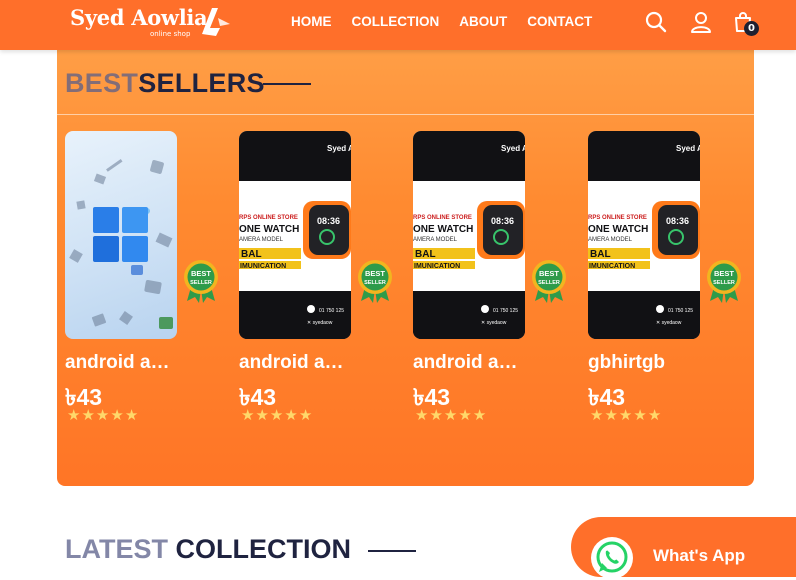  I want to click on cart-count-badge: 0, so click(751, 28).